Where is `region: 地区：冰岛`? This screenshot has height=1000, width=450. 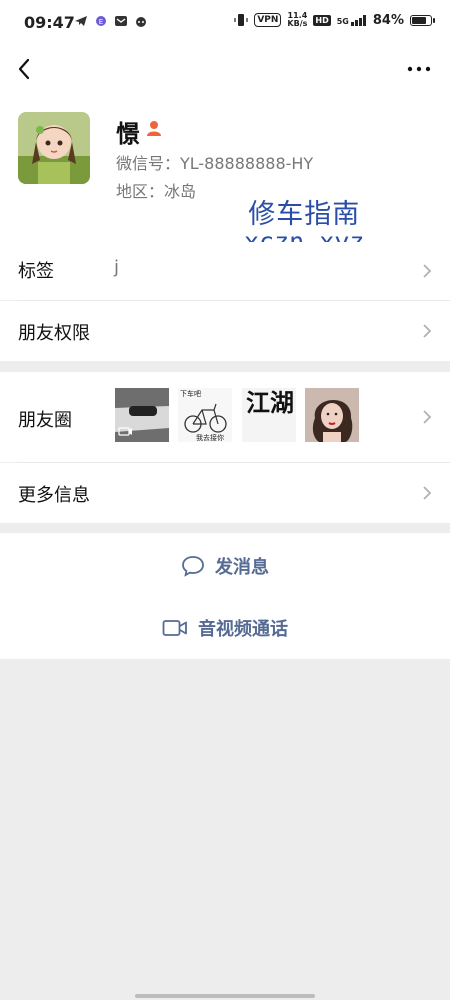
region: 地区：冰岛 is located at coordinates (156, 191).